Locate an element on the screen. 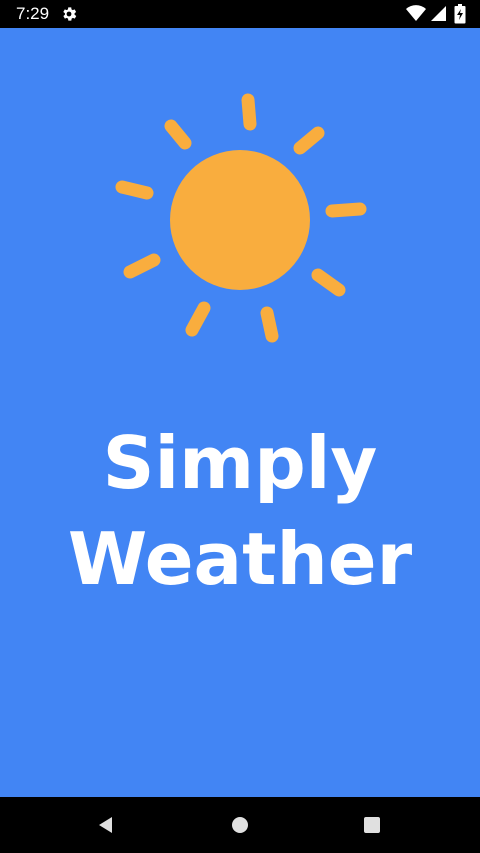 This screenshot has width=480, height=853. sun-disc is located at coordinates (240, 220).